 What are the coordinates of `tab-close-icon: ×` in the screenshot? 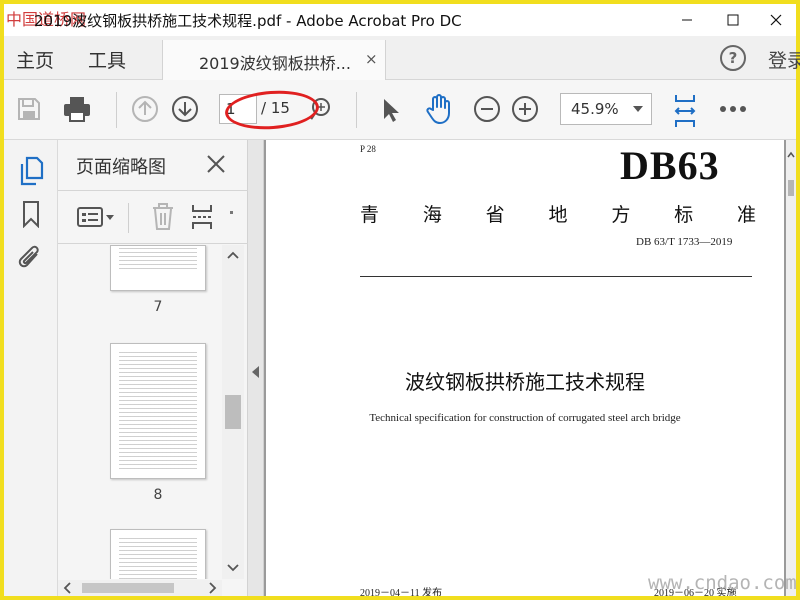 It's located at (371, 59).